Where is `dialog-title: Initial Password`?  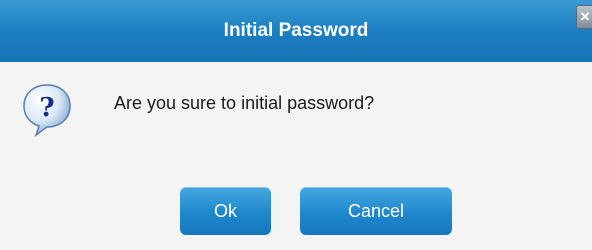
dialog-title: Initial Password is located at coordinates (296, 30).